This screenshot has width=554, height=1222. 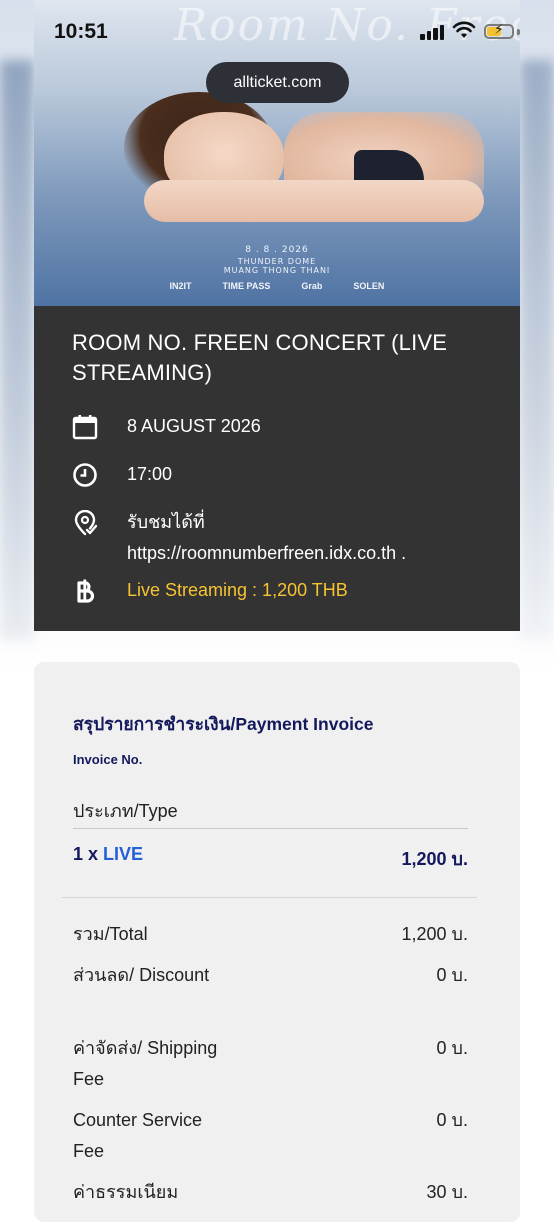 What do you see at coordinates (270, 934) in the screenshot?
I see `summary-row-total: รวม/Total 1,200 บ.` at bounding box center [270, 934].